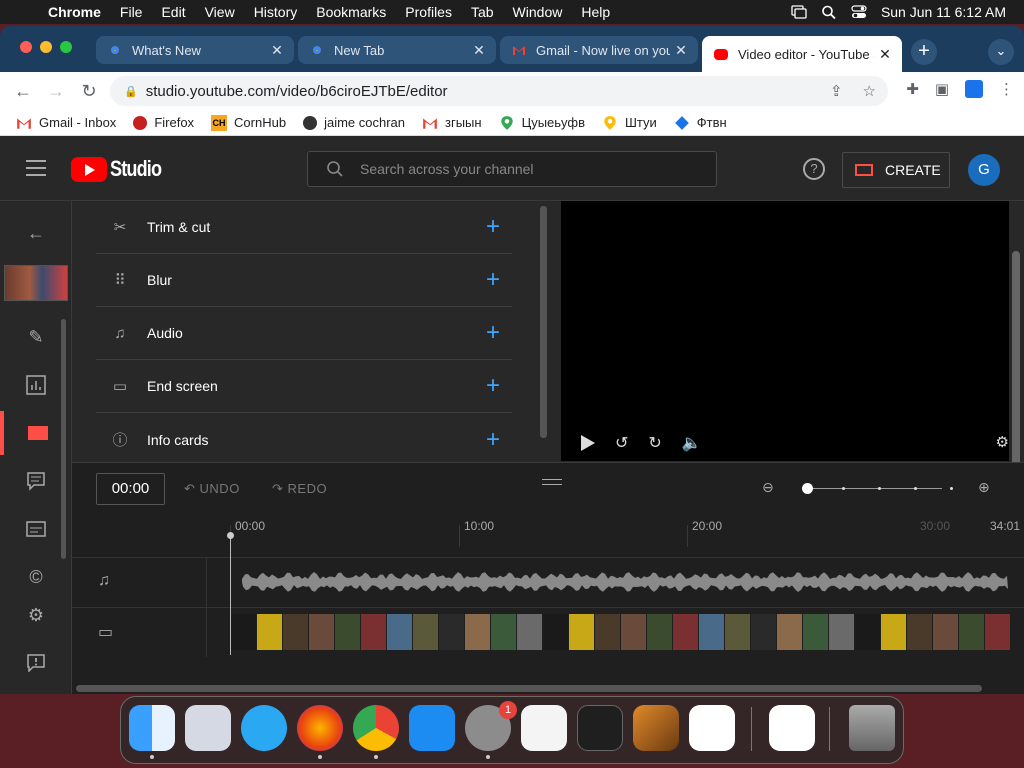 Image resolution: width=1024 pixels, height=768 pixels. I want to click on app-store-icon, so click(432, 728).